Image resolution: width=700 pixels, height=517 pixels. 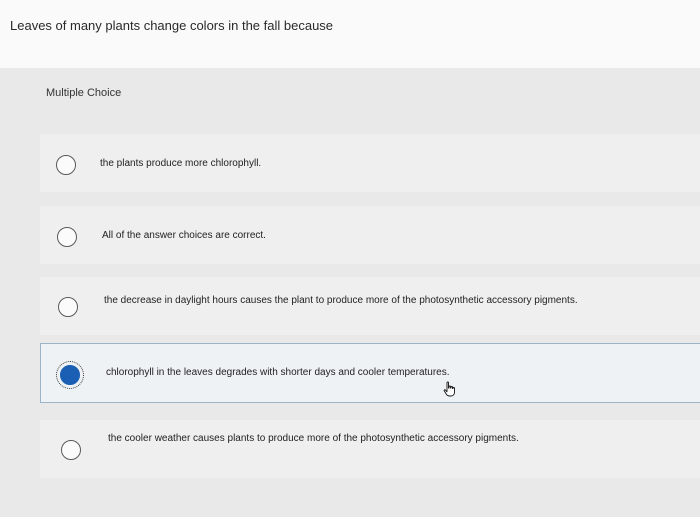 I want to click on hand-pointer-icon, so click(x=449, y=389).